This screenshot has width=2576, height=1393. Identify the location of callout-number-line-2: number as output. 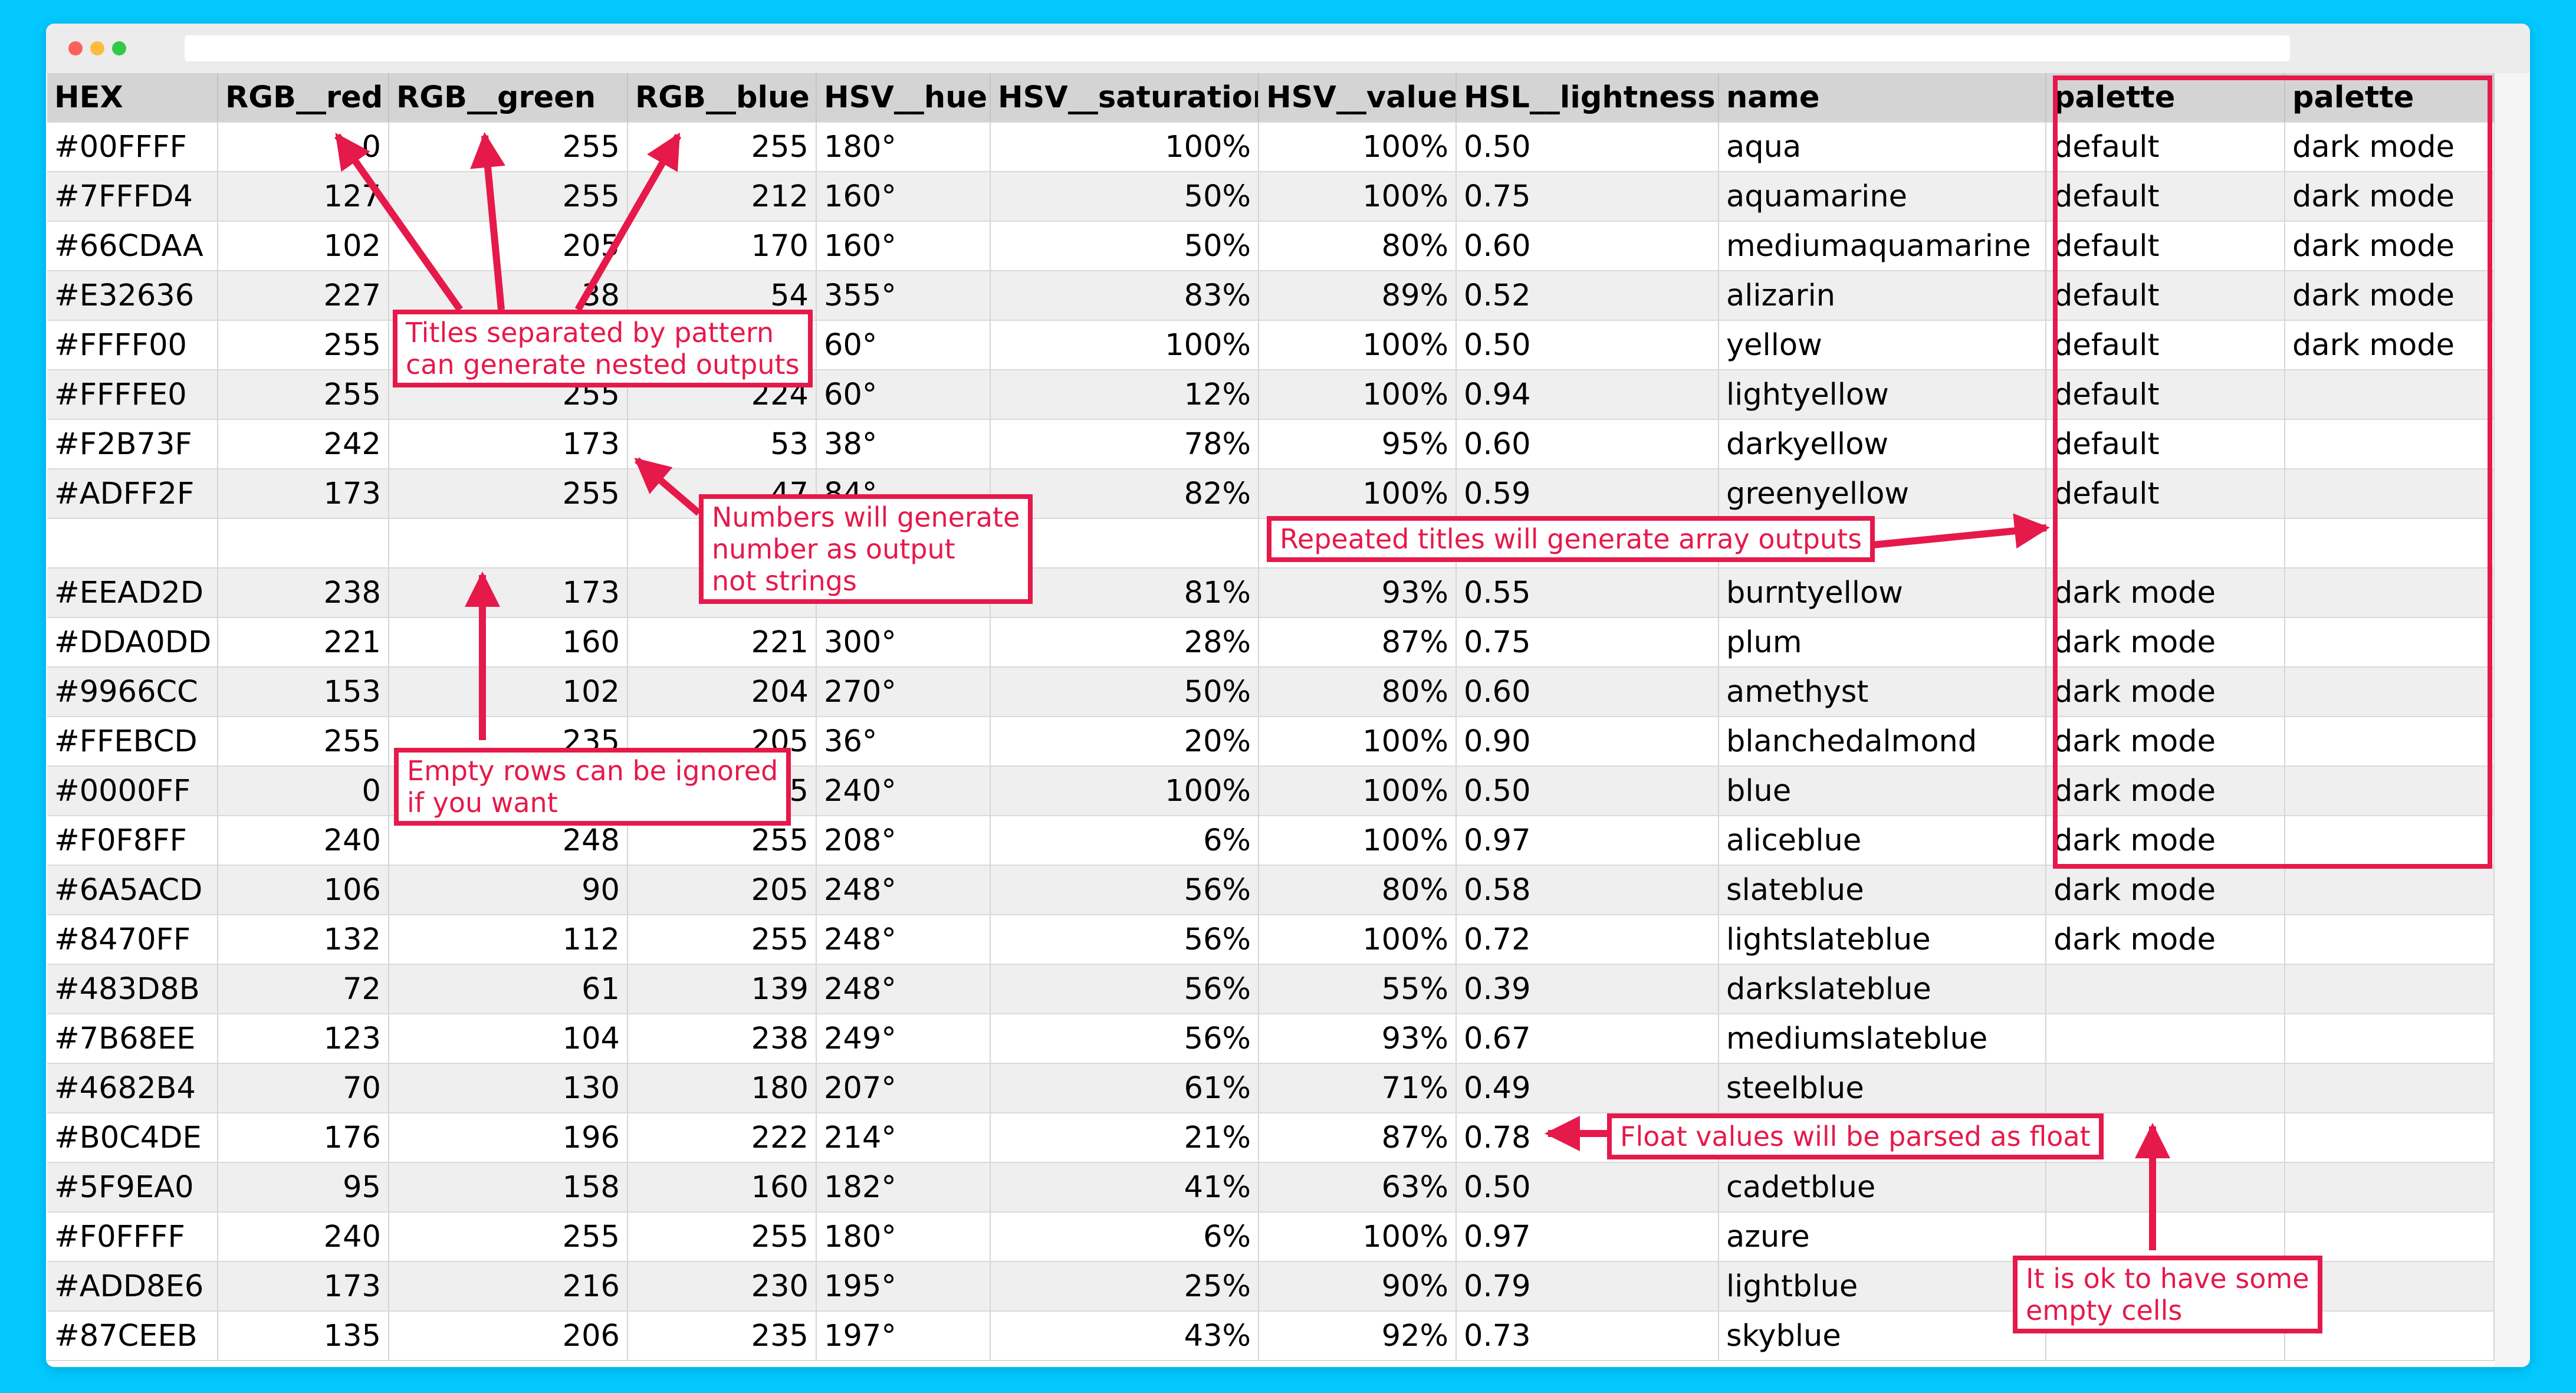
(833, 549).